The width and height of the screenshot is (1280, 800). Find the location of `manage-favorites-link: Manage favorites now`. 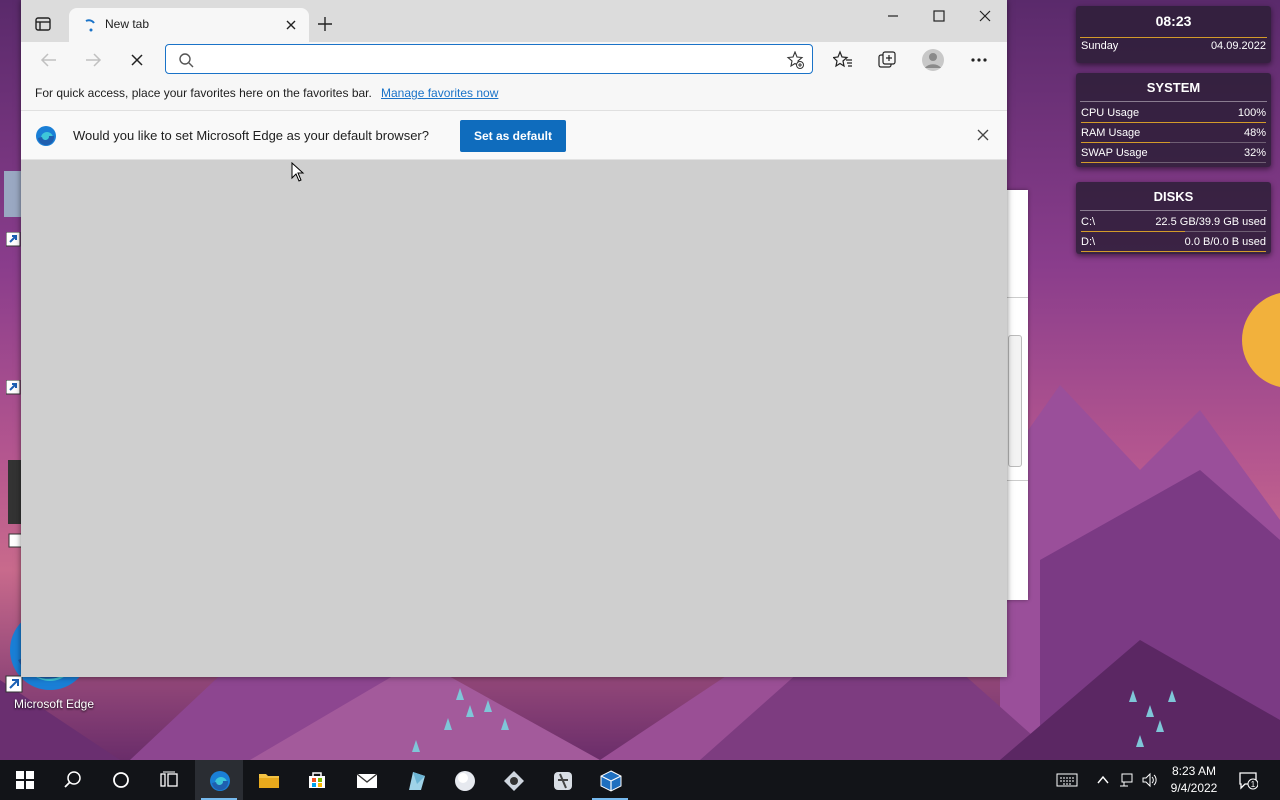

manage-favorites-link: Manage favorites now is located at coordinates (439, 93).